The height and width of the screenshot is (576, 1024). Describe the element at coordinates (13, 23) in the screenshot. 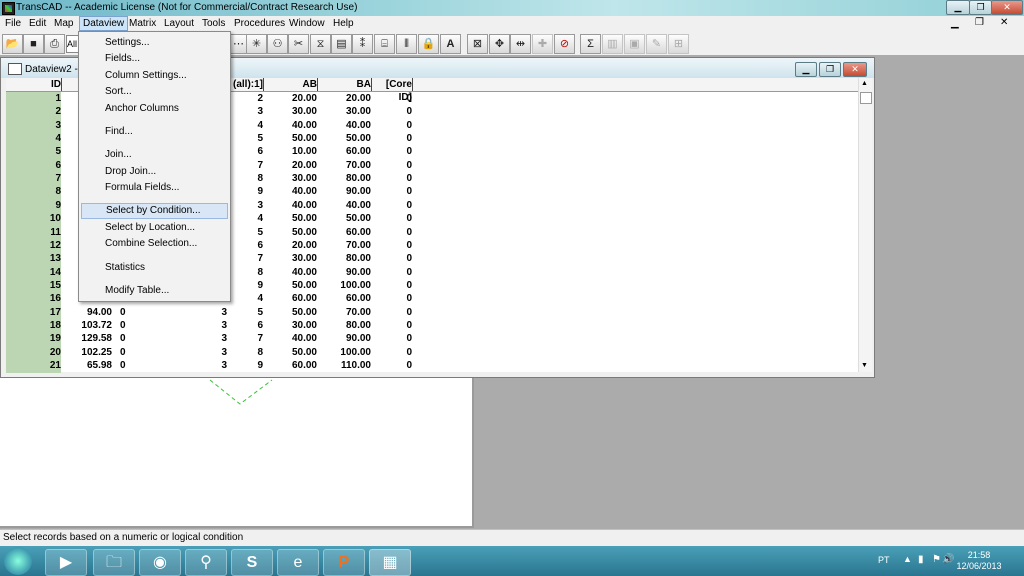

I see `menu-file: File` at that location.